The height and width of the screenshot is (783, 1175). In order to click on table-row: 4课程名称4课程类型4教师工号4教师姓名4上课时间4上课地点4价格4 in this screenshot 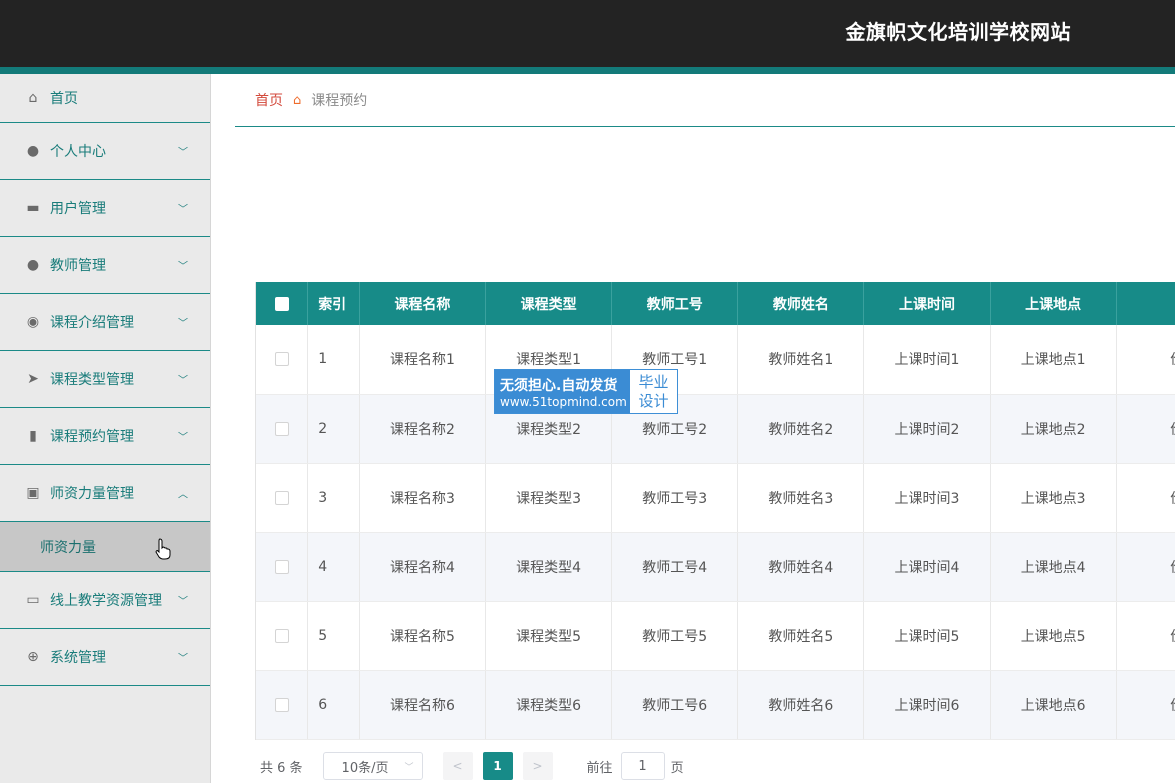, I will do `click(715, 567)`.